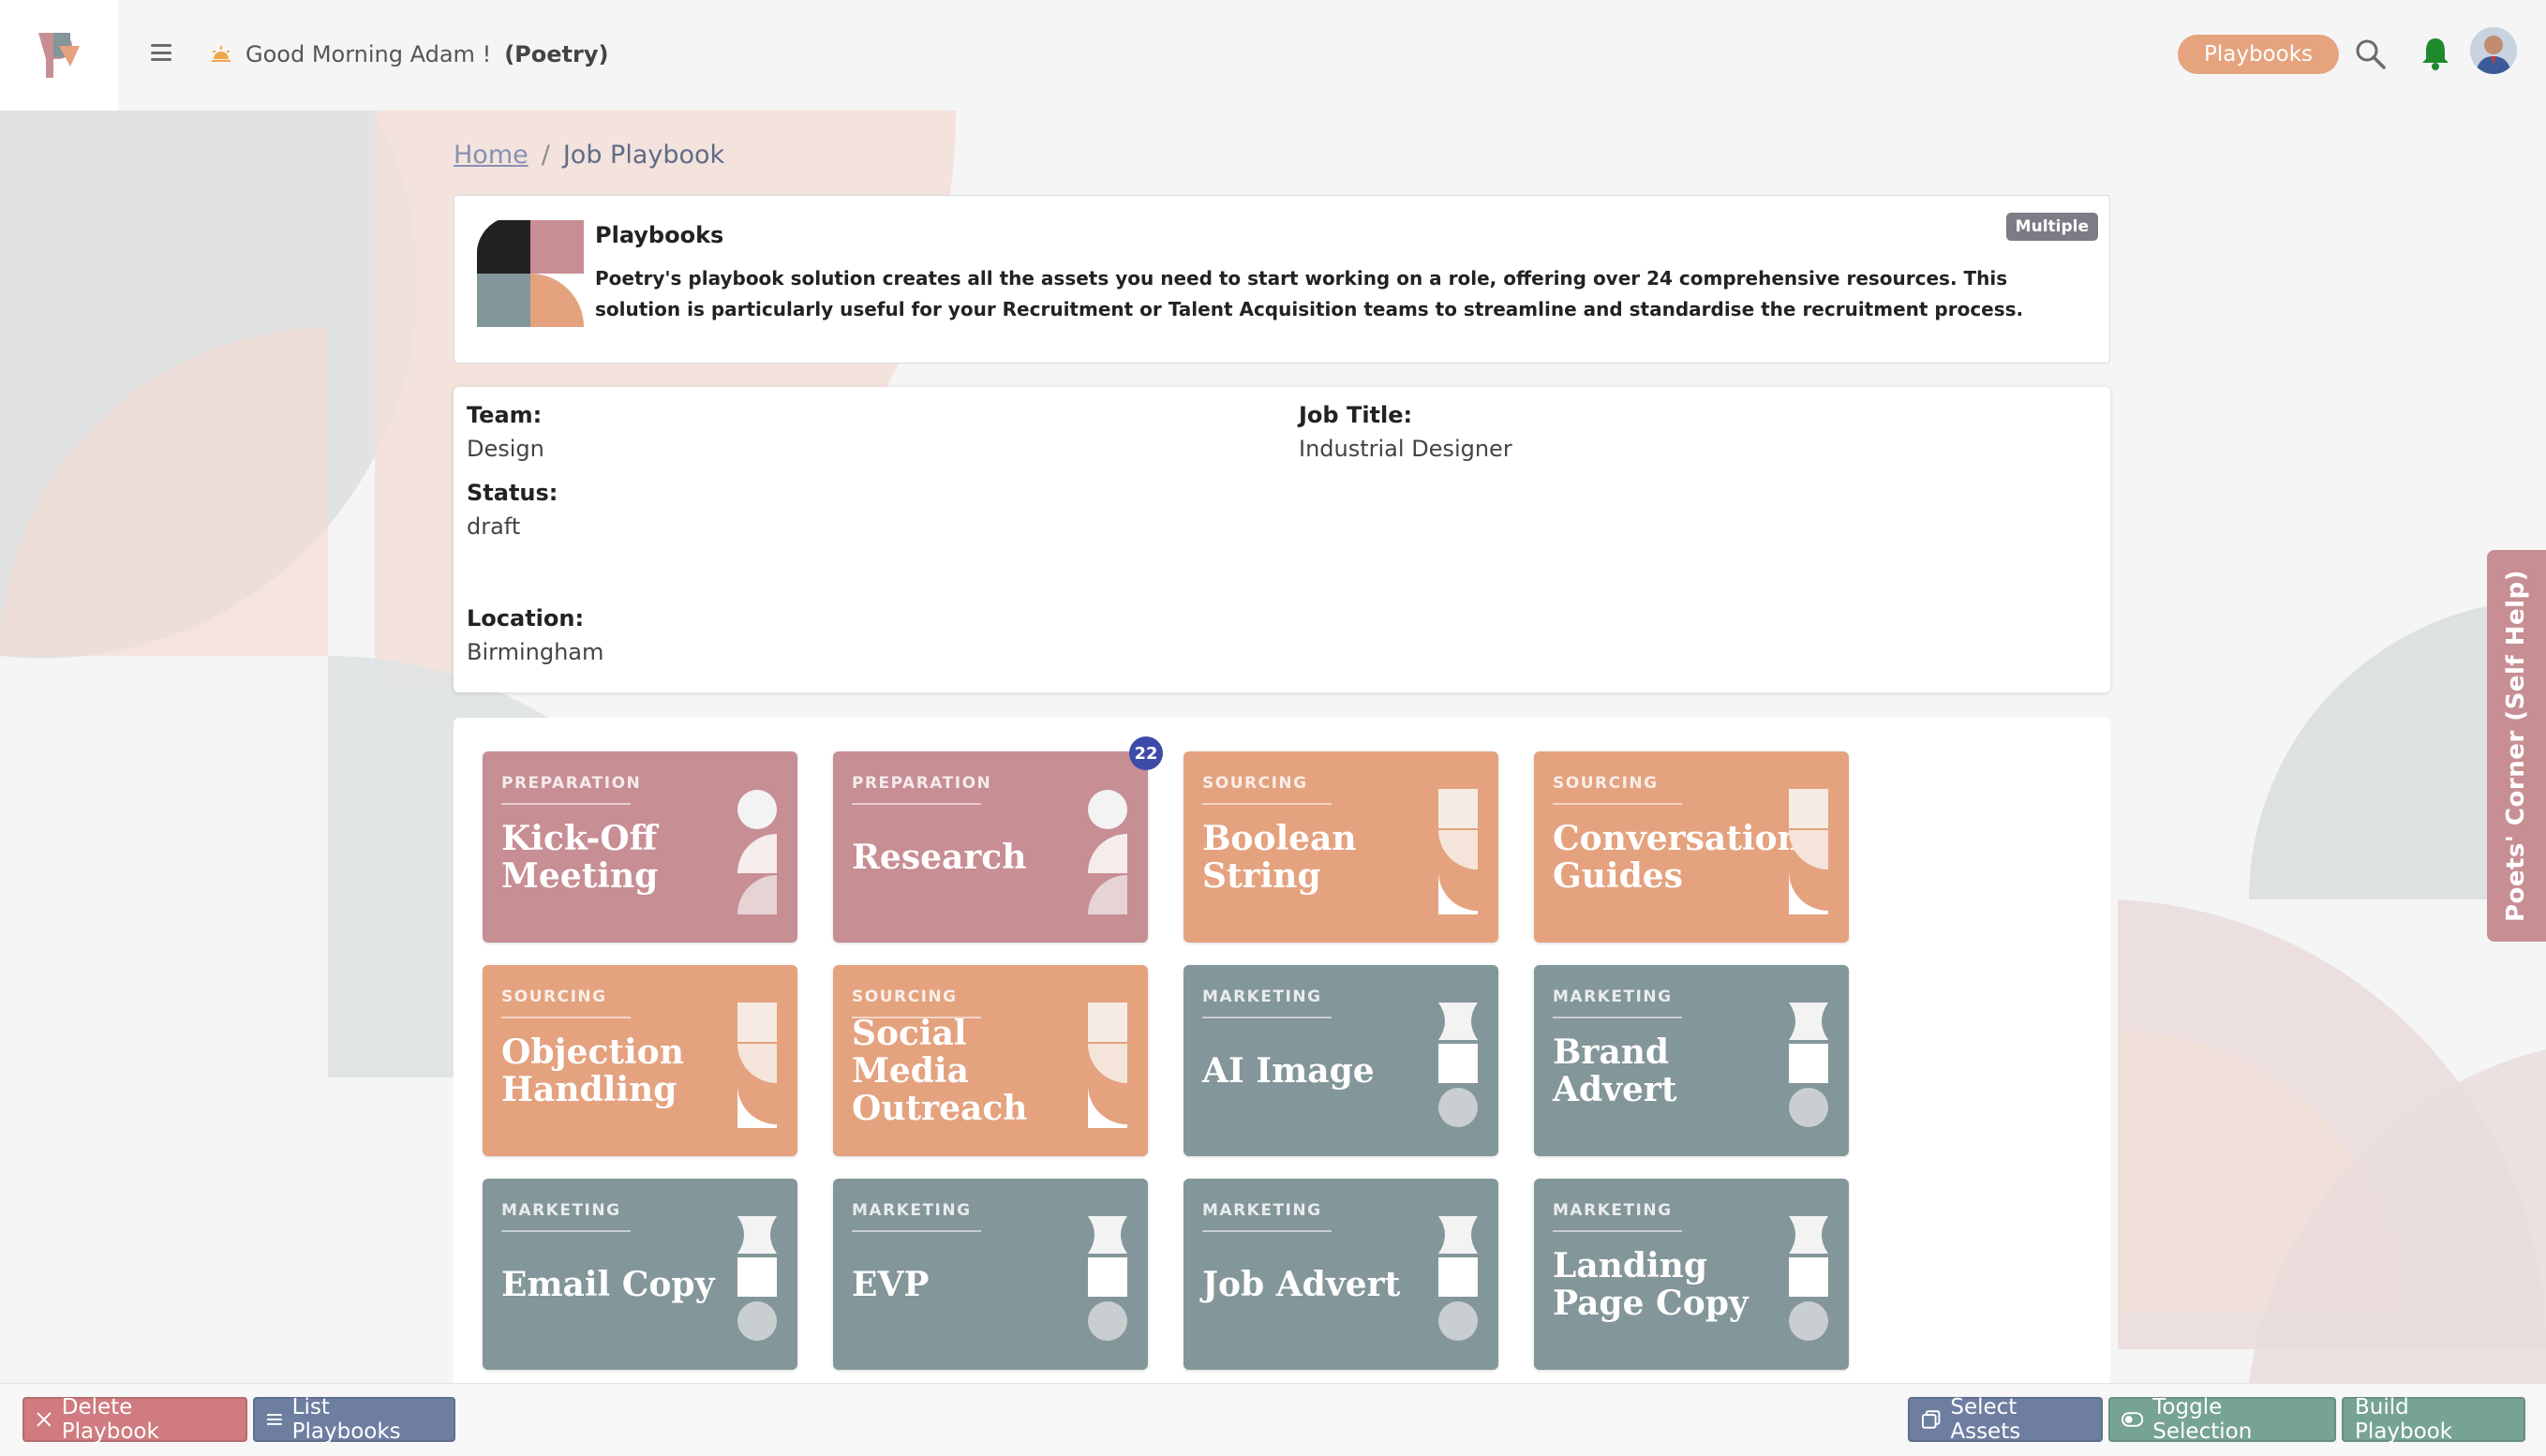  I want to click on job-title-field: Job Title: Industrial Designer, so click(1406, 432).